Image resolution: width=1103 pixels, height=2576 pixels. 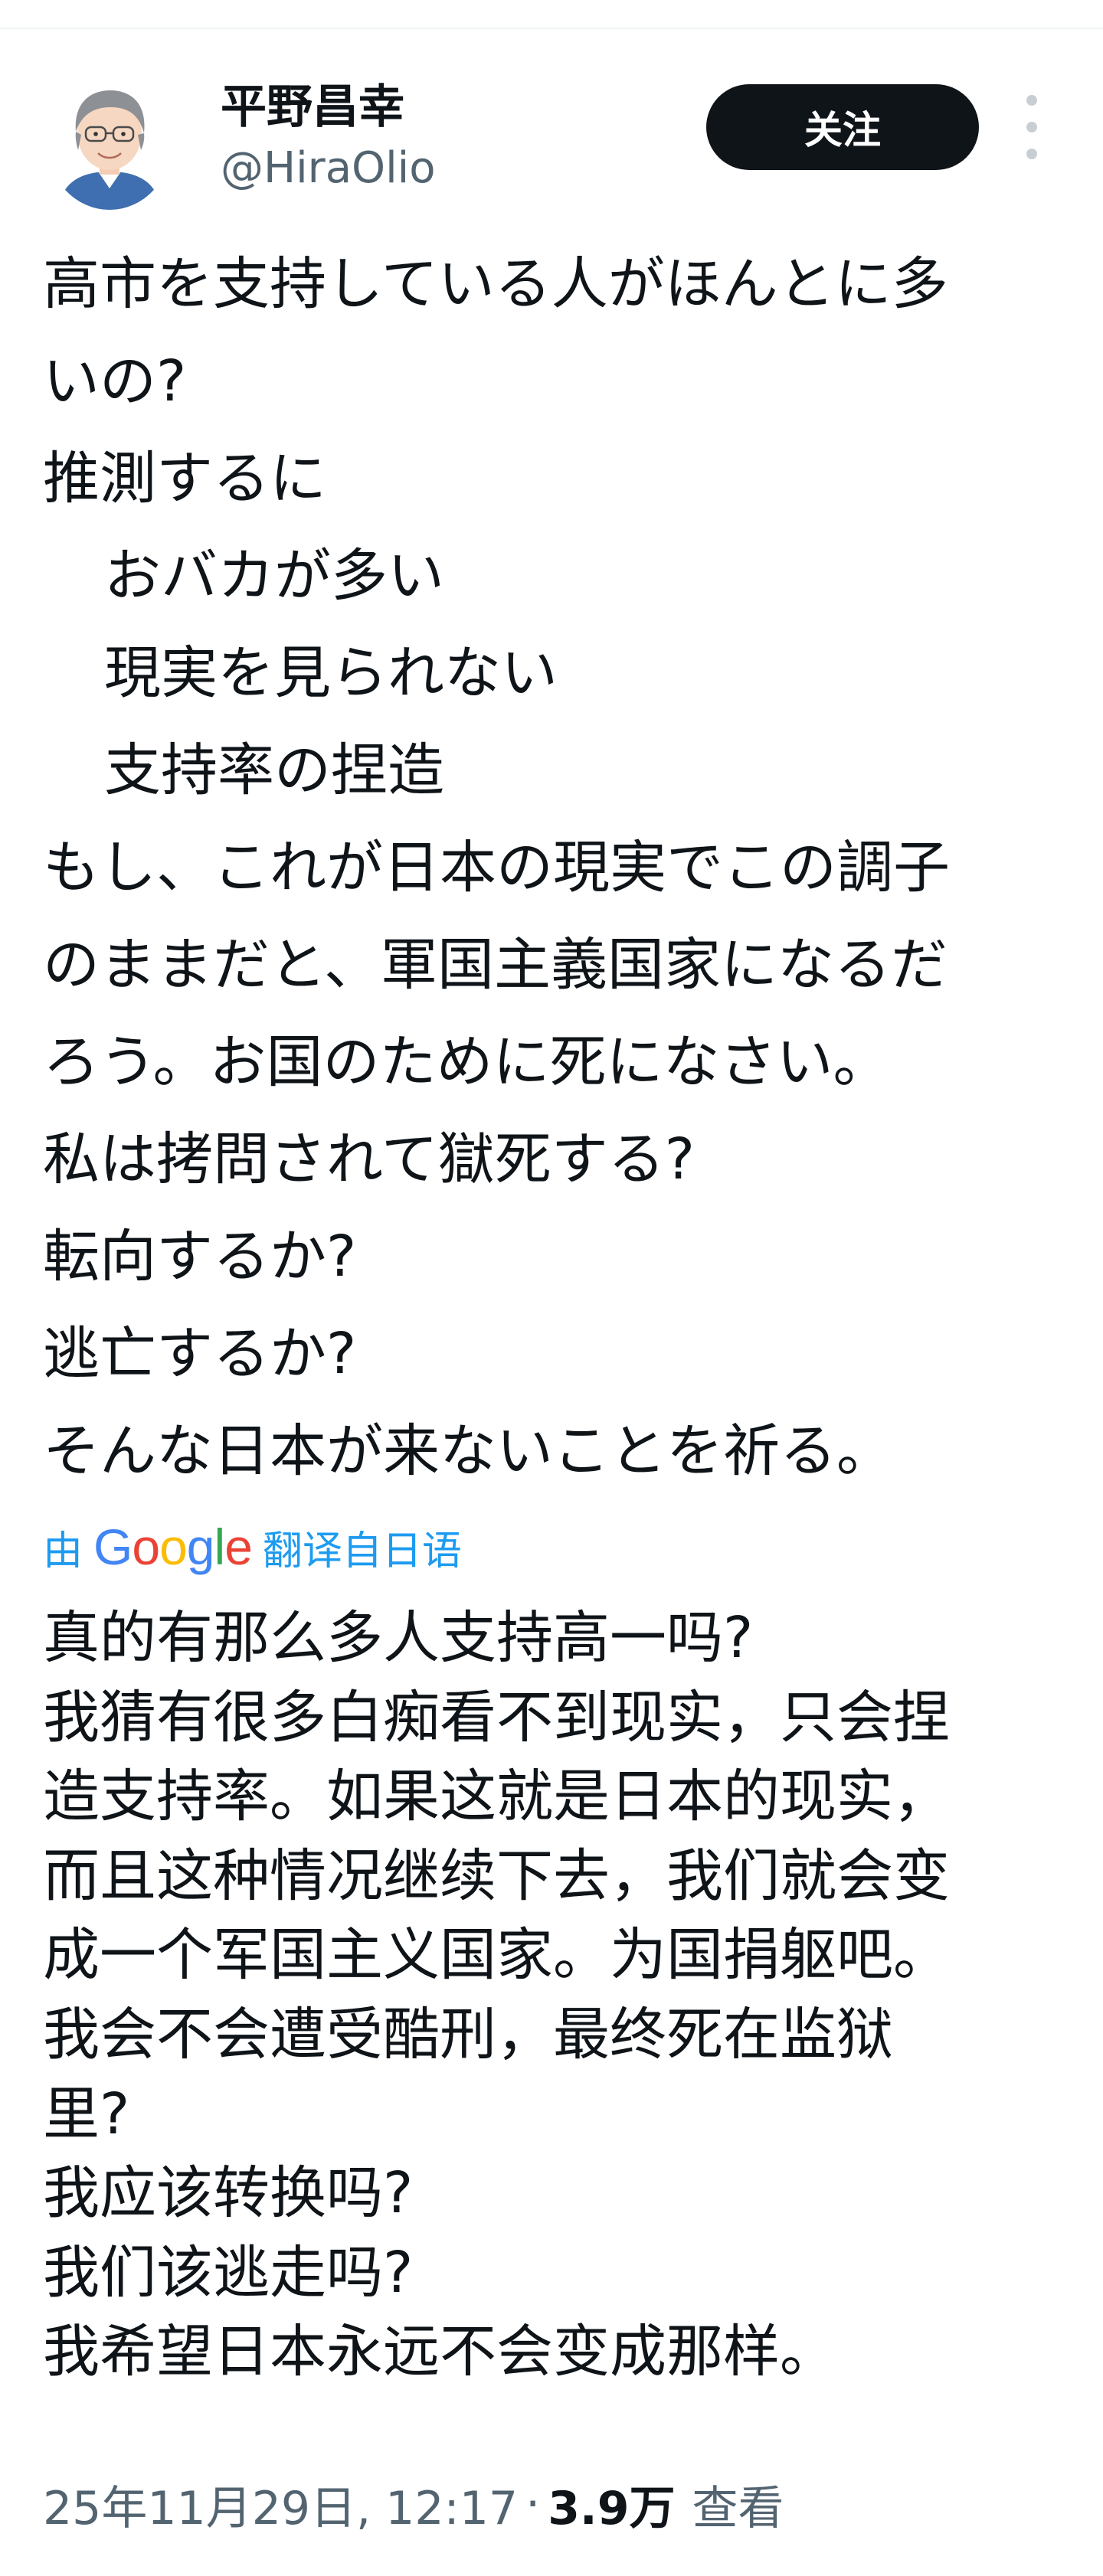 I want to click on avatar, so click(x=110, y=143).